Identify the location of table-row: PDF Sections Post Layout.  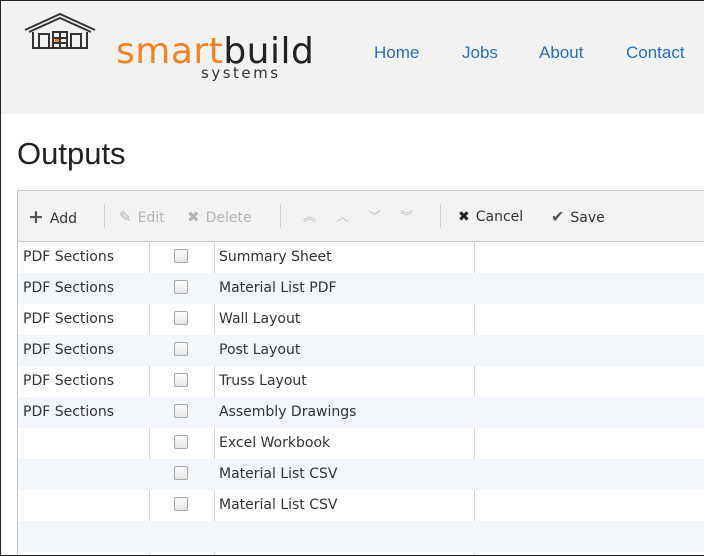
(361, 350).